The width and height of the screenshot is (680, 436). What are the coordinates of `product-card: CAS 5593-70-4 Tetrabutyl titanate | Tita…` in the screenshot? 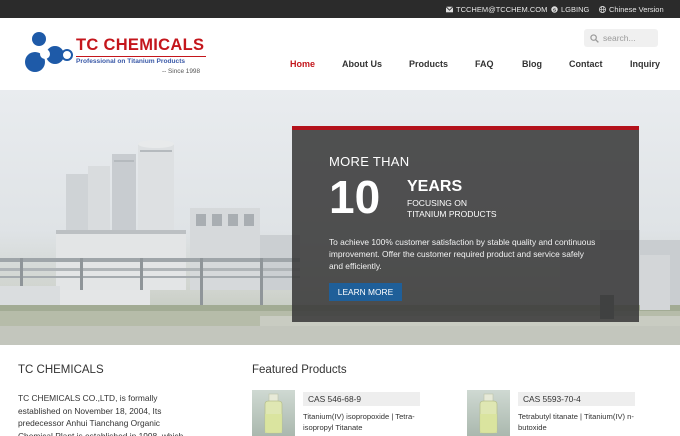 It's located at (562, 413).